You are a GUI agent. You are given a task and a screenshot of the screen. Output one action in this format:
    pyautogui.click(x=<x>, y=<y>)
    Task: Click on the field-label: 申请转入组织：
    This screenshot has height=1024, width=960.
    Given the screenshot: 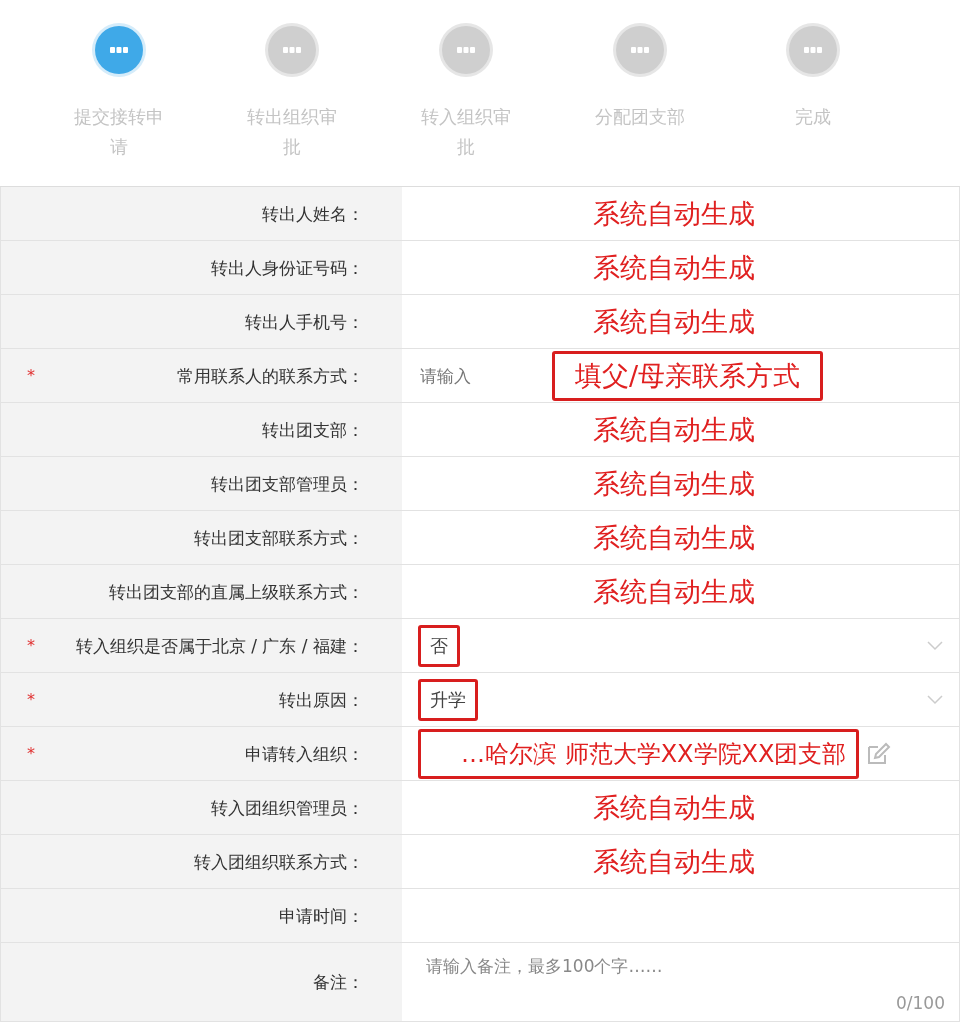 What is the action you would take?
    pyautogui.click(x=304, y=754)
    